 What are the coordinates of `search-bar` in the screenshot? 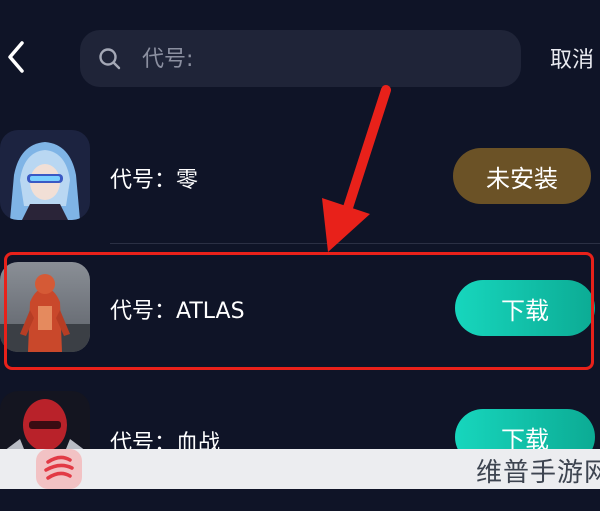 It's located at (300, 58).